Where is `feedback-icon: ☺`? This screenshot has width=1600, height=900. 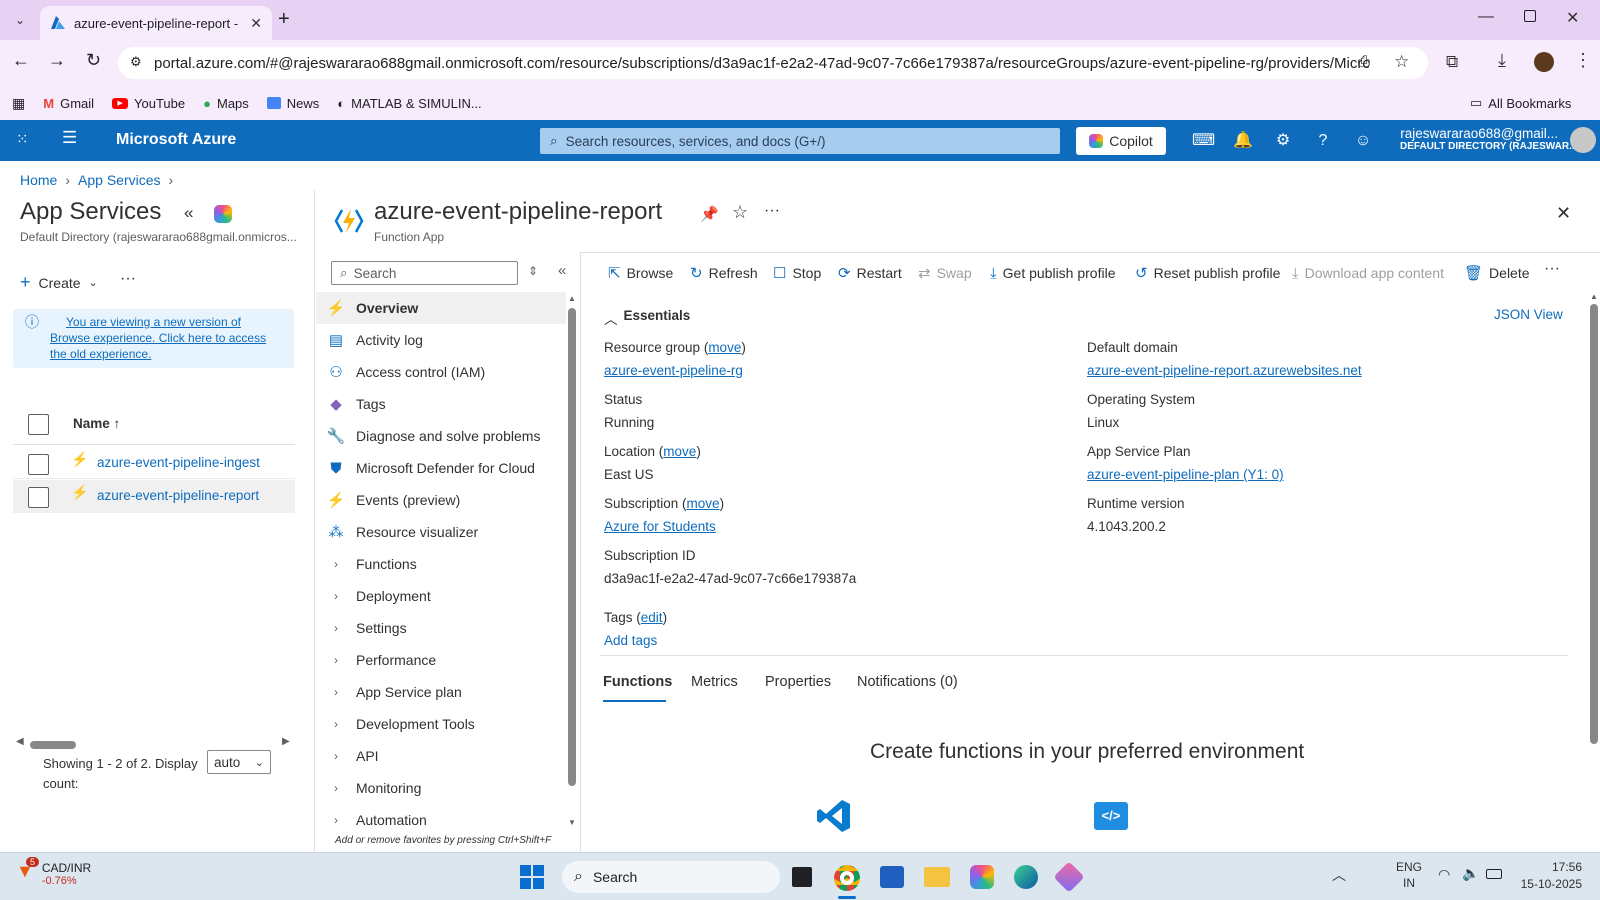
feedback-icon: ☺ is located at coordinates (1363, 141).